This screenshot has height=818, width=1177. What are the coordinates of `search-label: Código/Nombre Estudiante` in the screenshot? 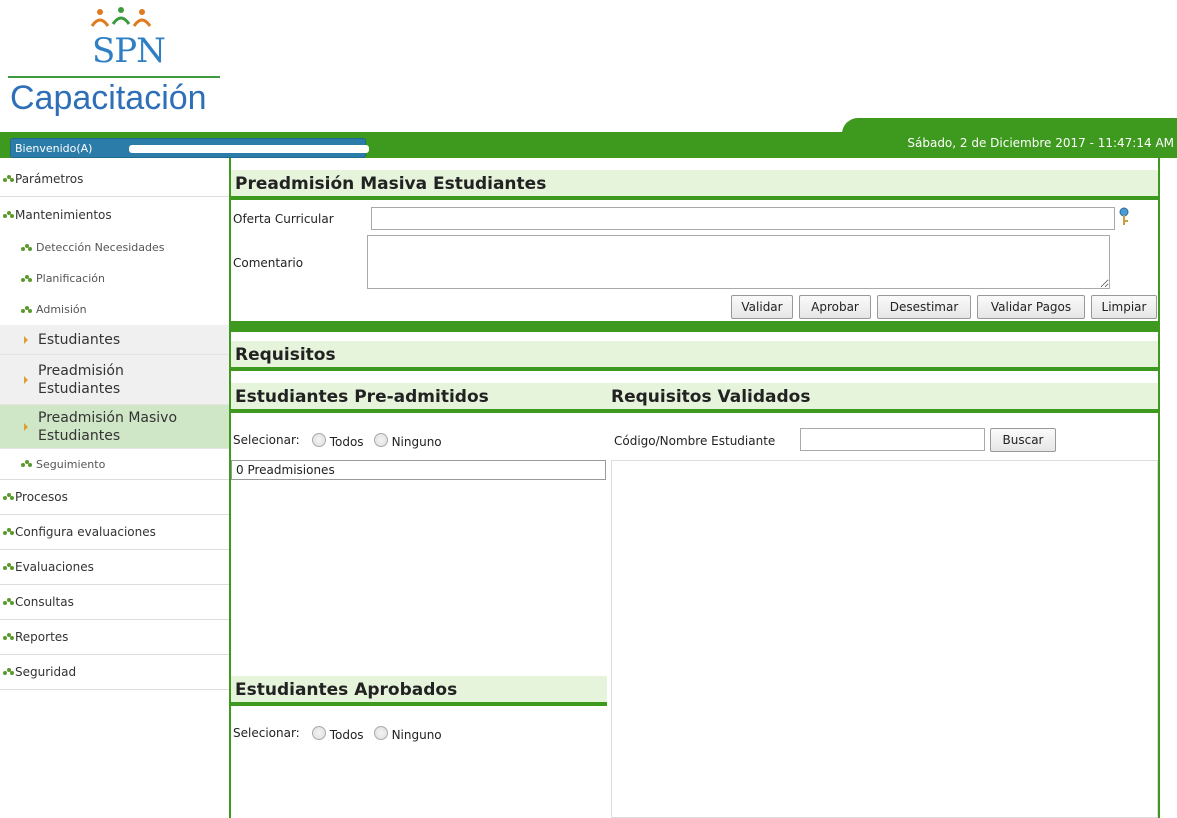 It's located at (695, 441).